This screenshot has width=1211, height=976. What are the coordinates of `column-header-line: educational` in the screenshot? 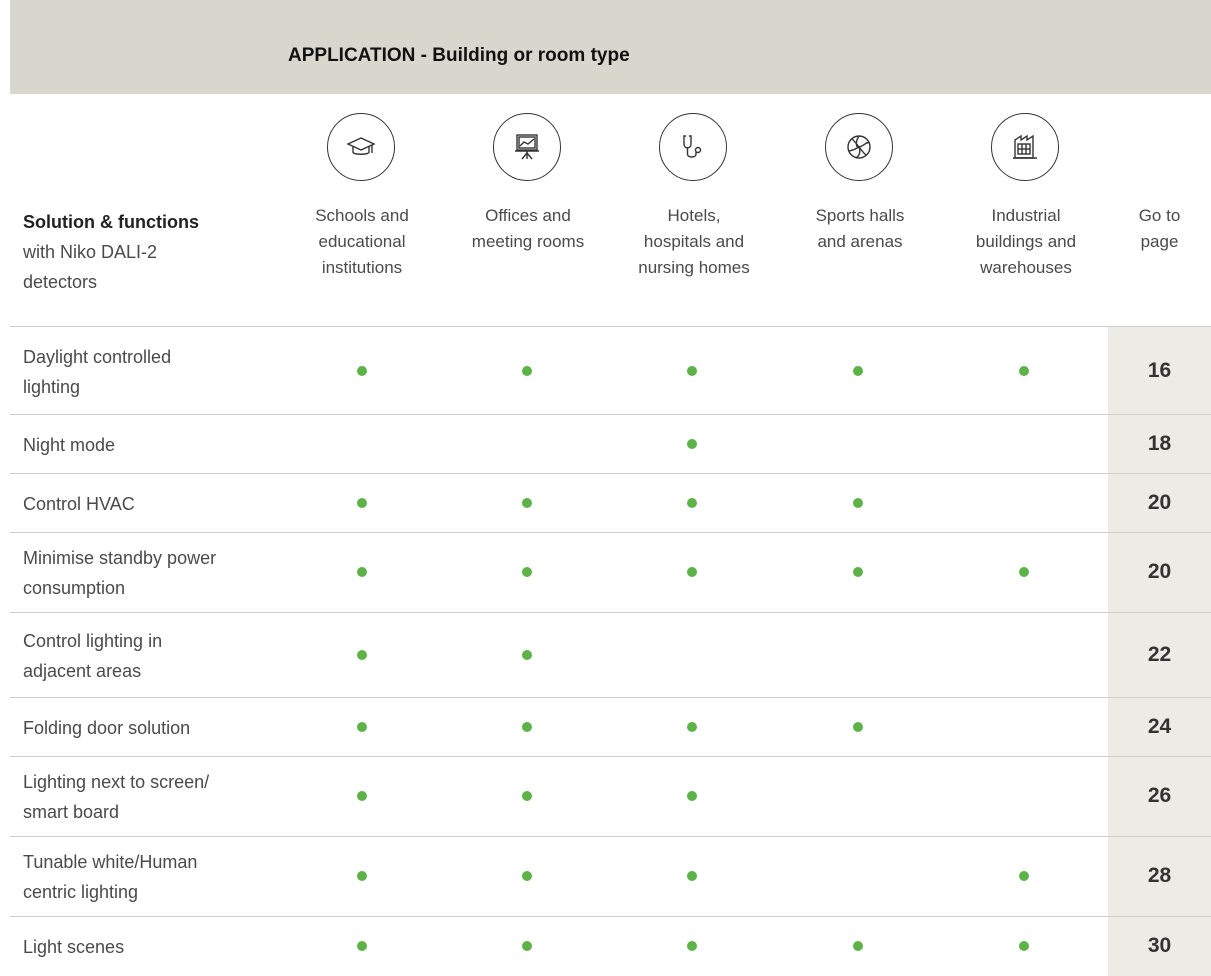 It's located at (362, 241).